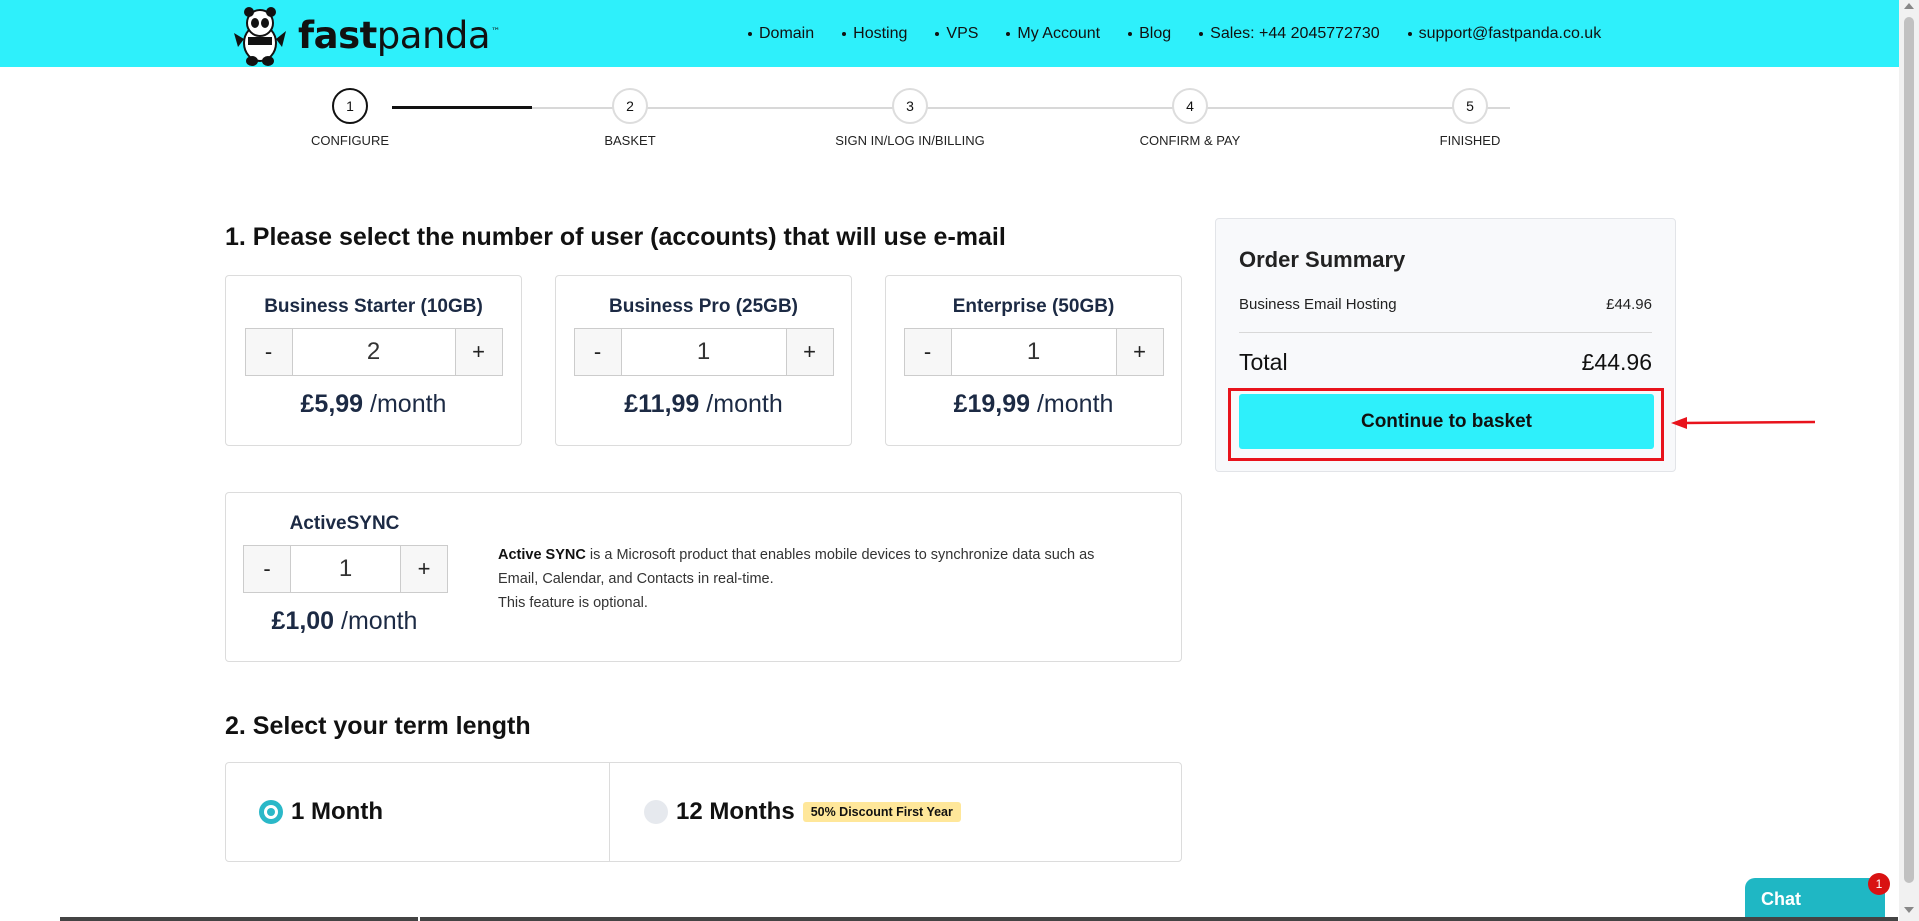 The width and height of the screenshot is (1919, 921). I want to click on discount-badge: 50% Discount First Year, so click(881, 812).